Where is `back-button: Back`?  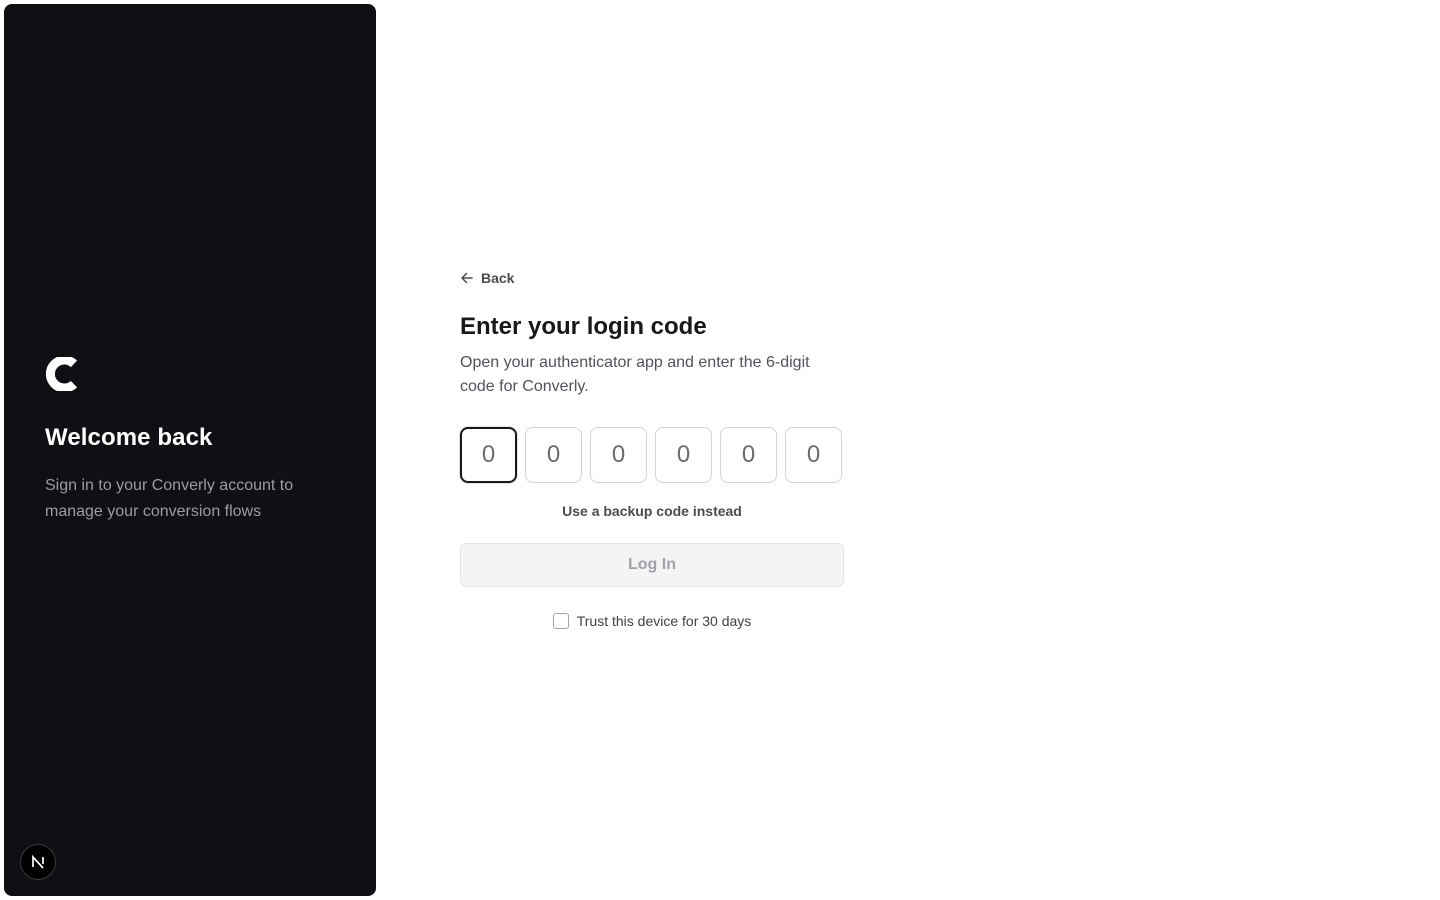
back-button: Back is located at coordinates (652, 278).